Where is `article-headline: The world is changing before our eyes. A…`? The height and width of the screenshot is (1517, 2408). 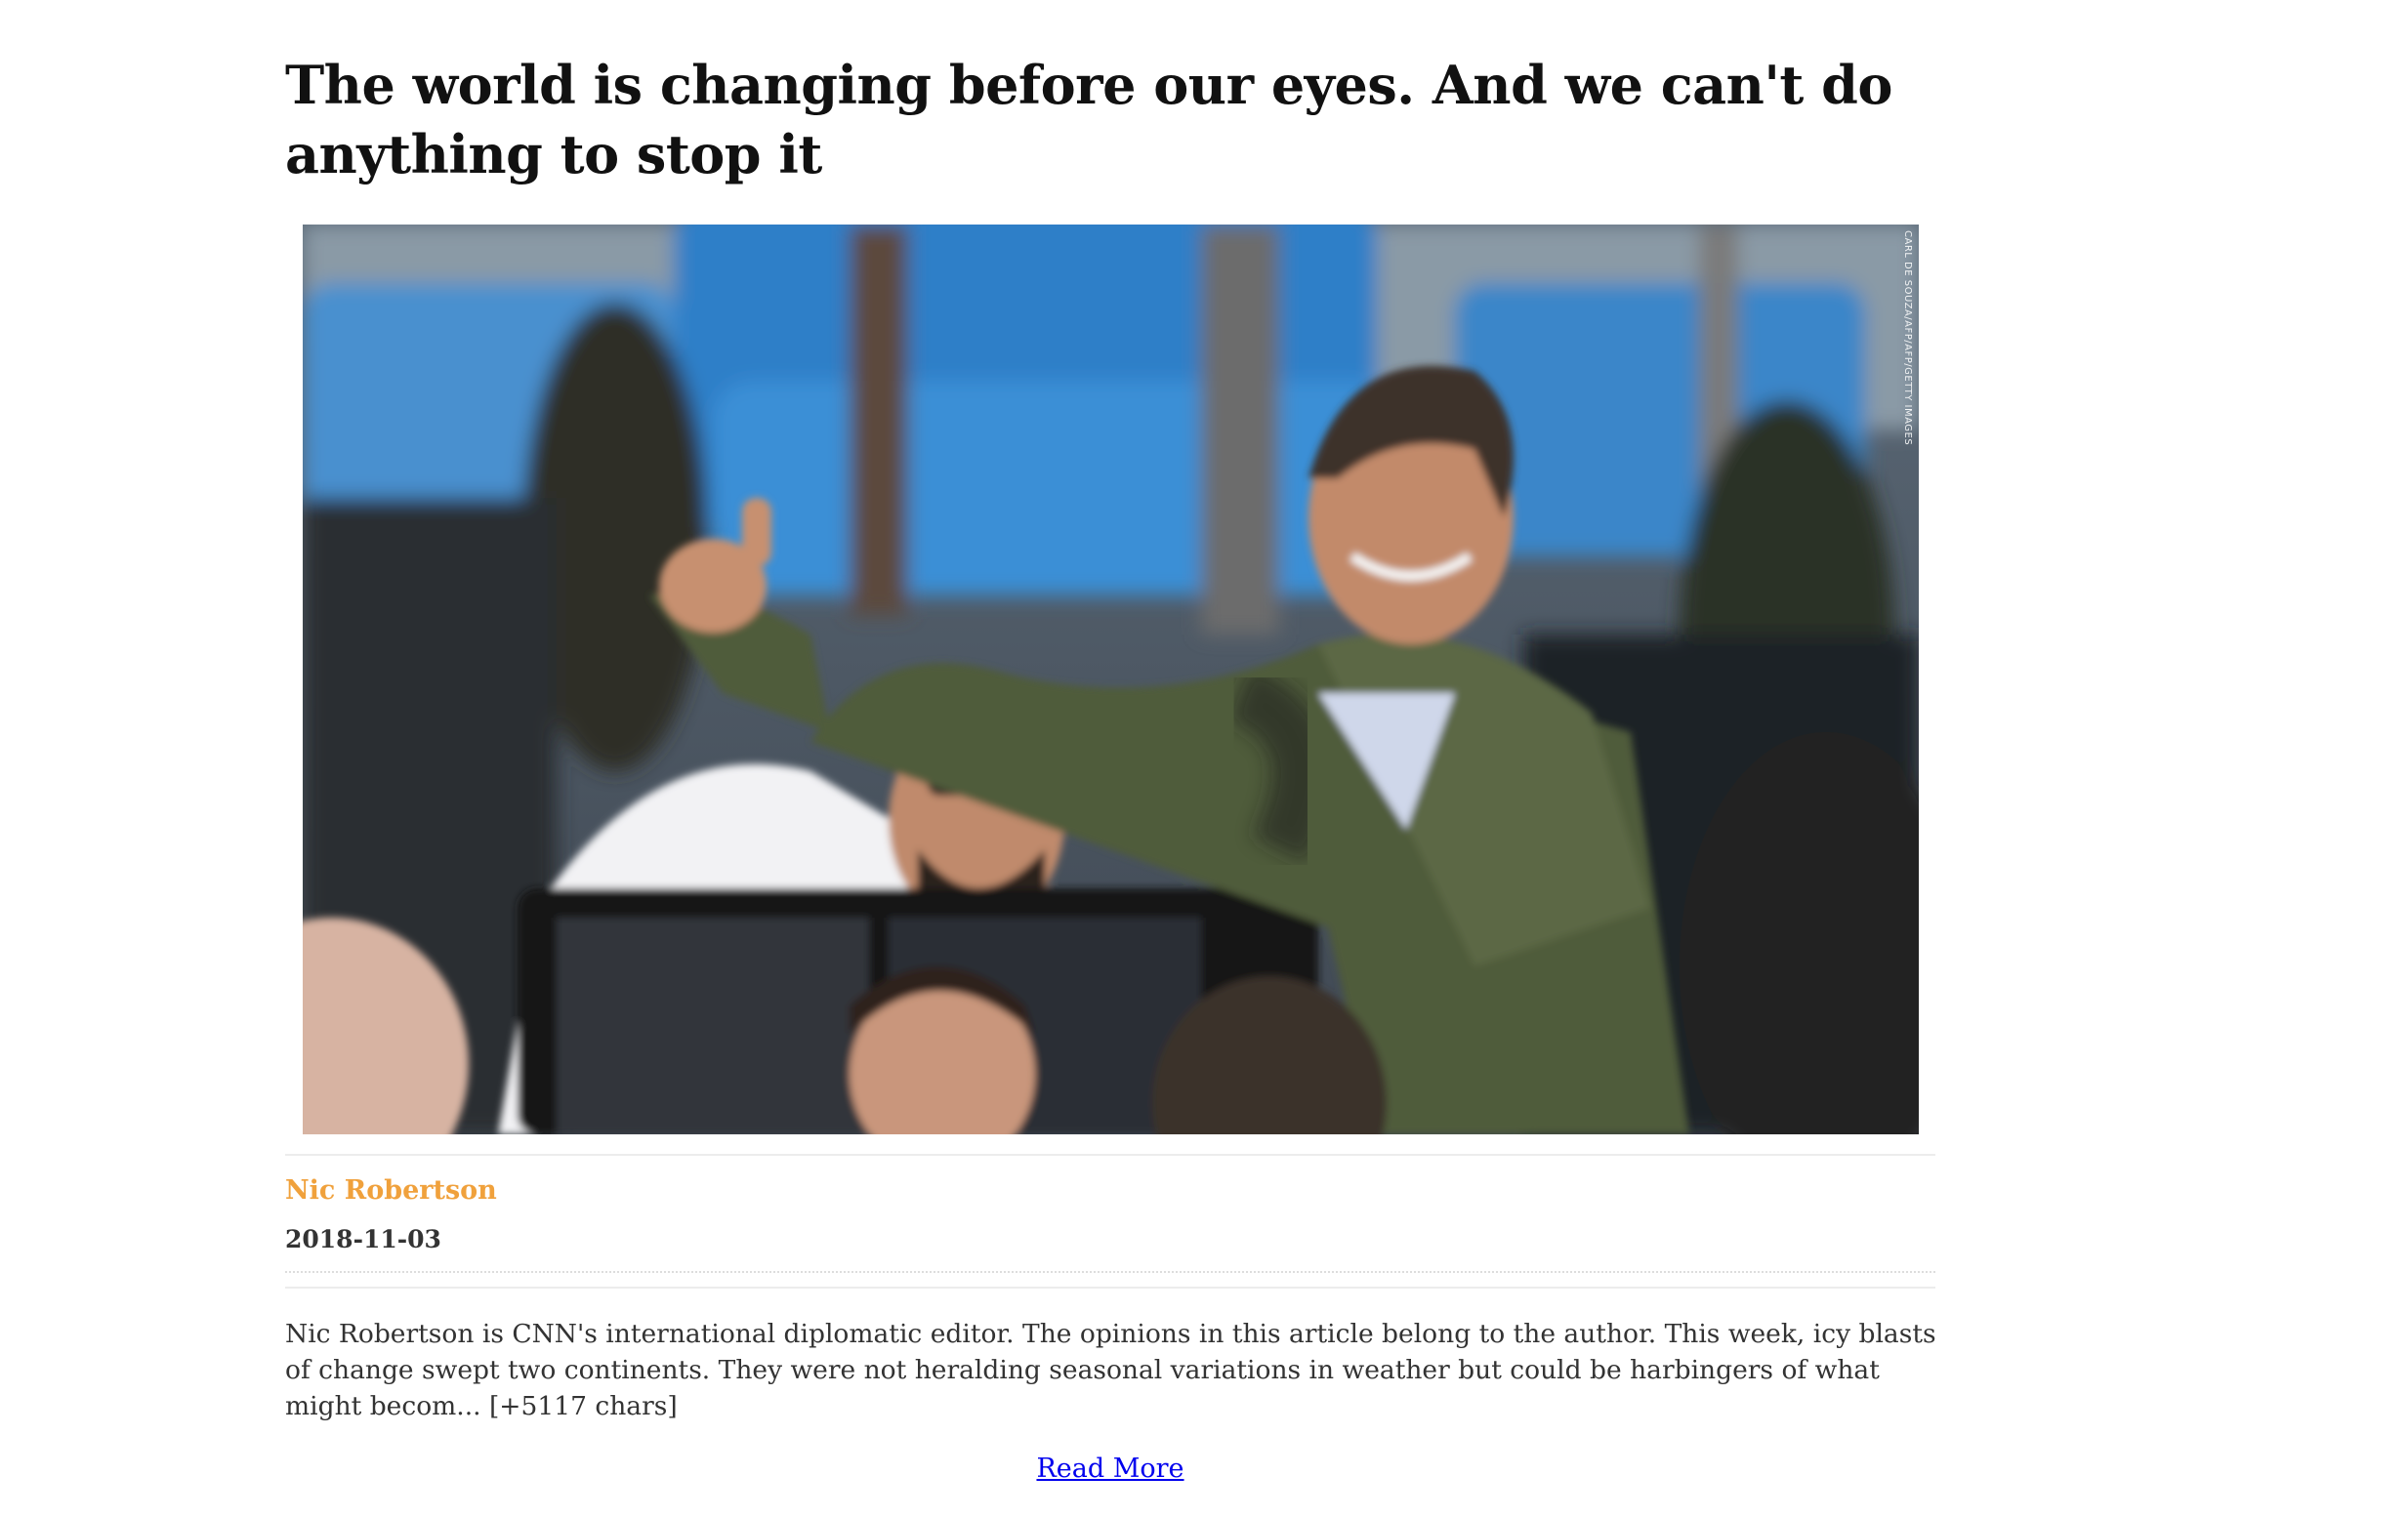 article-headline: The world is changing before our eyes. A… is located at coordinates (1088, 119).